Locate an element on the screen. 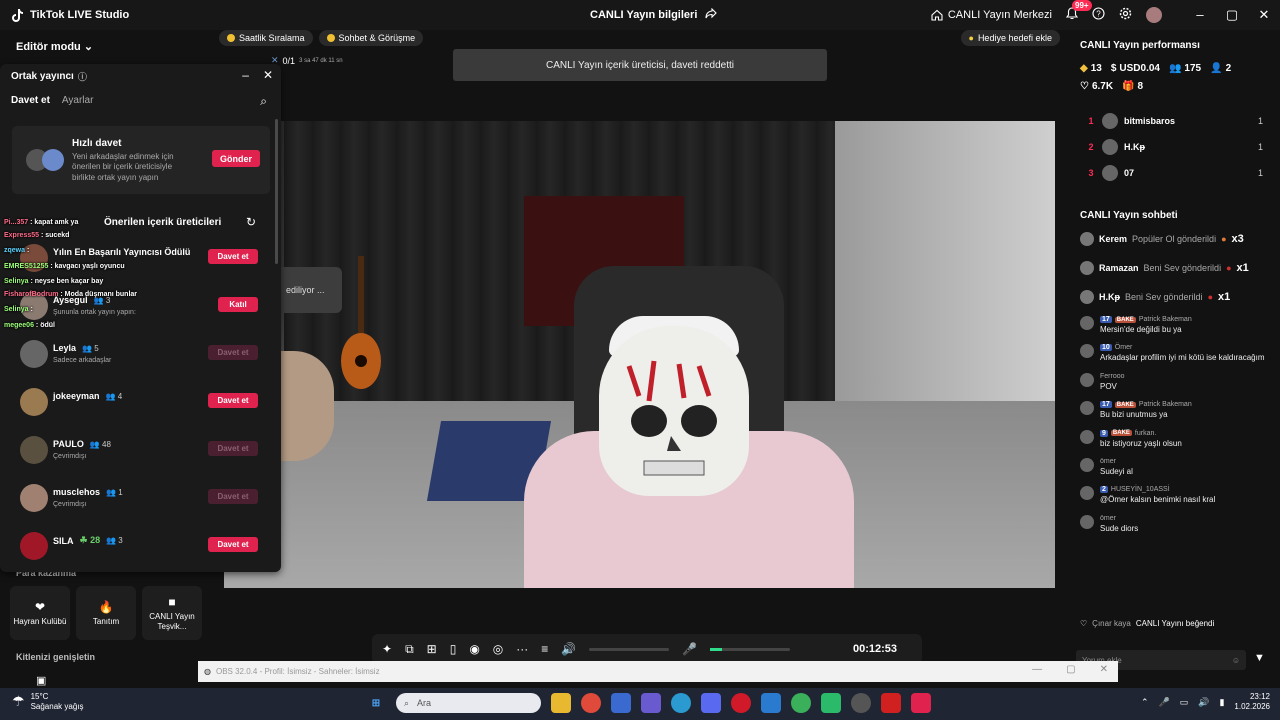  battery-icon: ▮ is located at coordinates (1221, 702).